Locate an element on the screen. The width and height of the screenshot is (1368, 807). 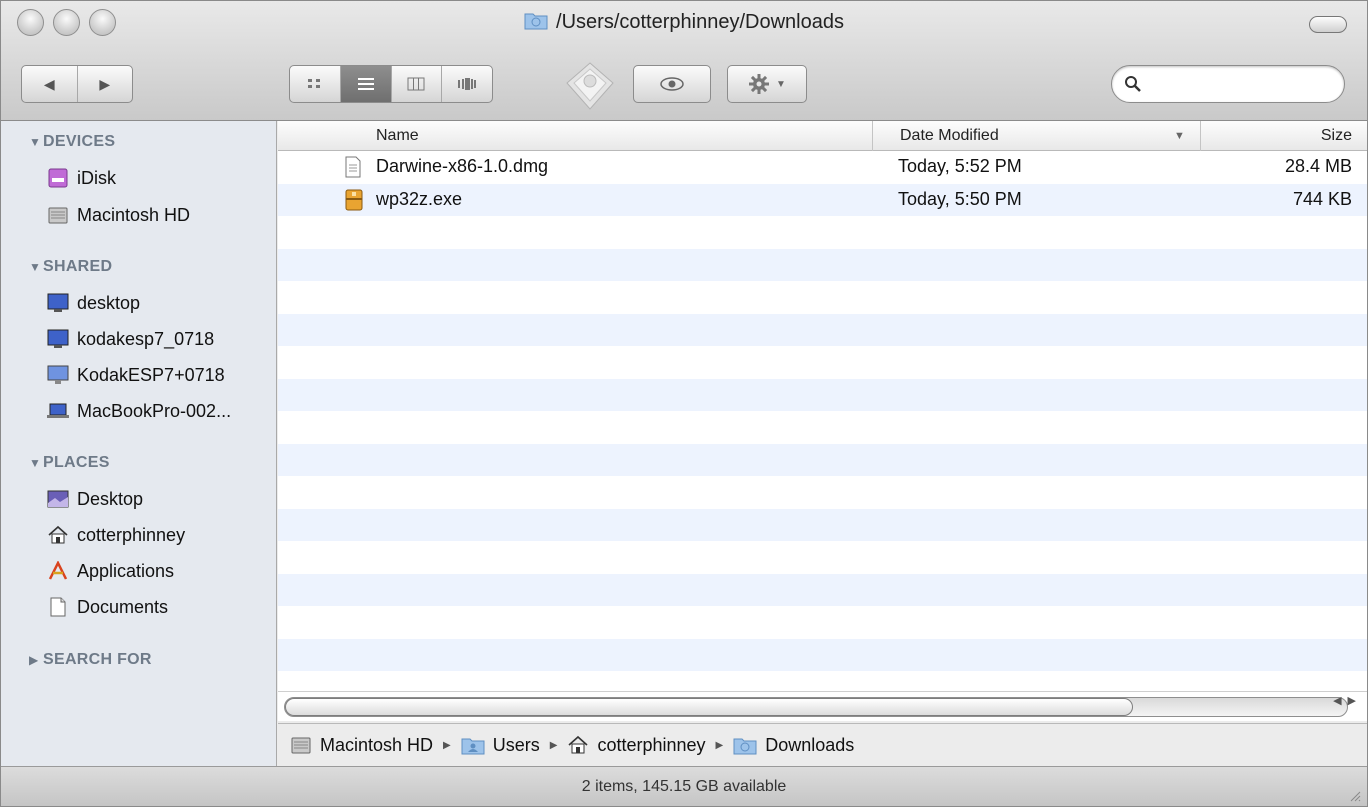
sidebar-item-documents: Documents is located at coordinates (107, 607).